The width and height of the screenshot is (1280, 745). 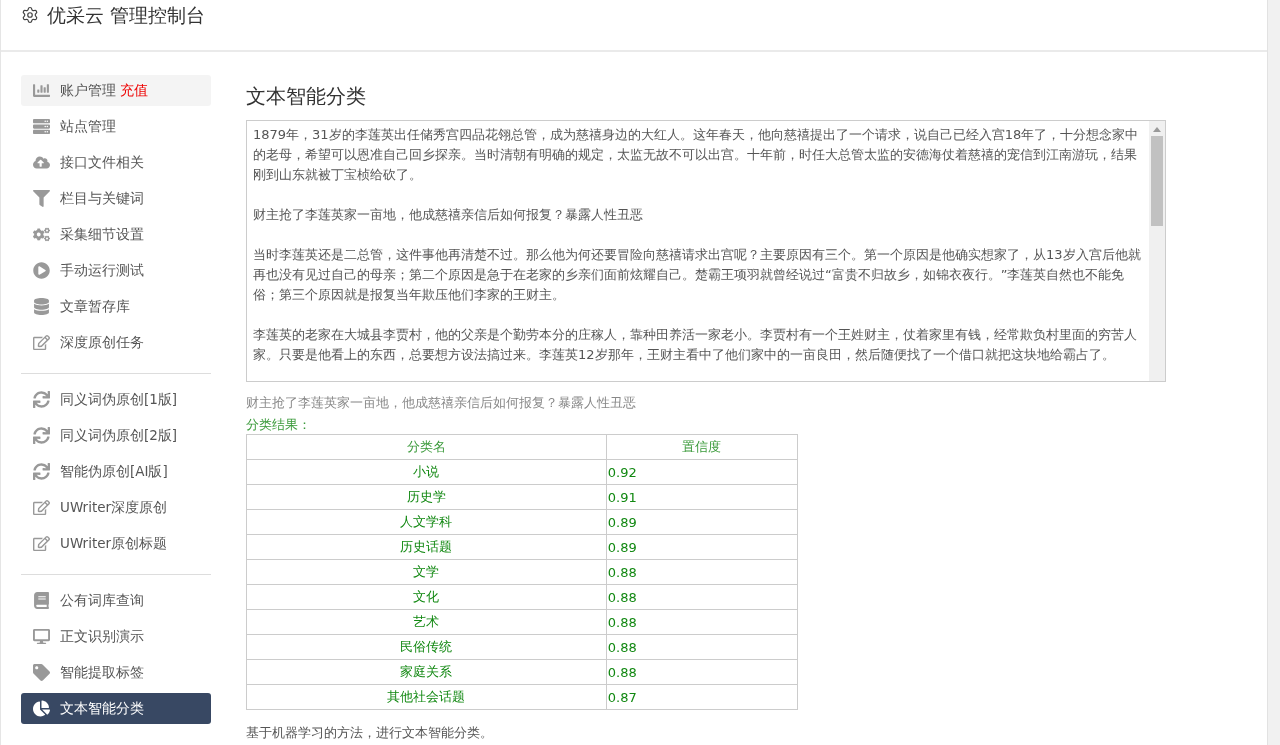 What do you see at coordinates (448, 215) in the screenshot?
I see `paragraph: 财主抢了李莲英家一亩地，他成慈禧亲信后如何报复？暴露人性丑恶` at bounding box center [448, 215].